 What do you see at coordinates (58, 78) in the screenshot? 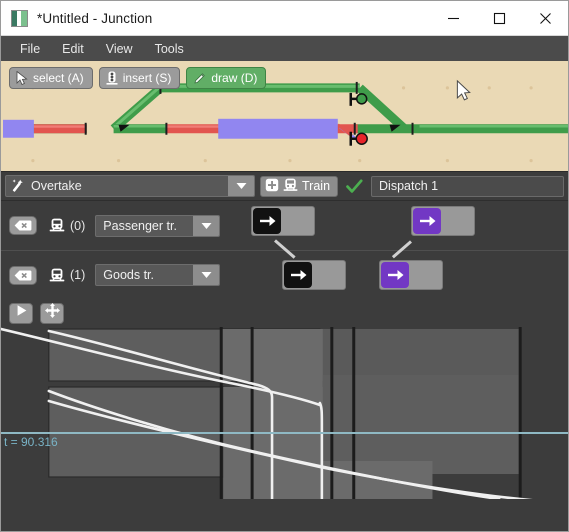
I see `select-tool-label: select (A)` at bounding box center [58, 78].